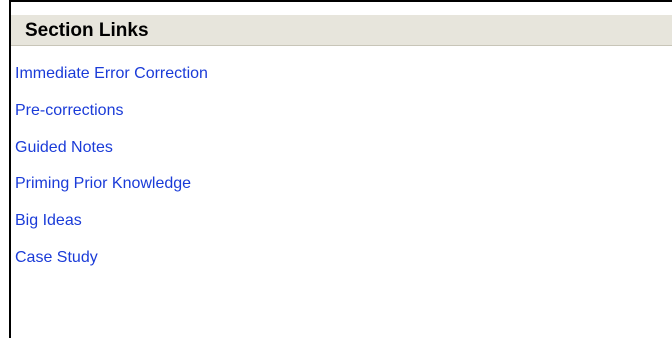 The width and height of the screenshot is (672, 338). What do you see at coordinates (109, 229) in the screenshot?
I see `list-item: Big Ideas` at bounding box center [109, 229].